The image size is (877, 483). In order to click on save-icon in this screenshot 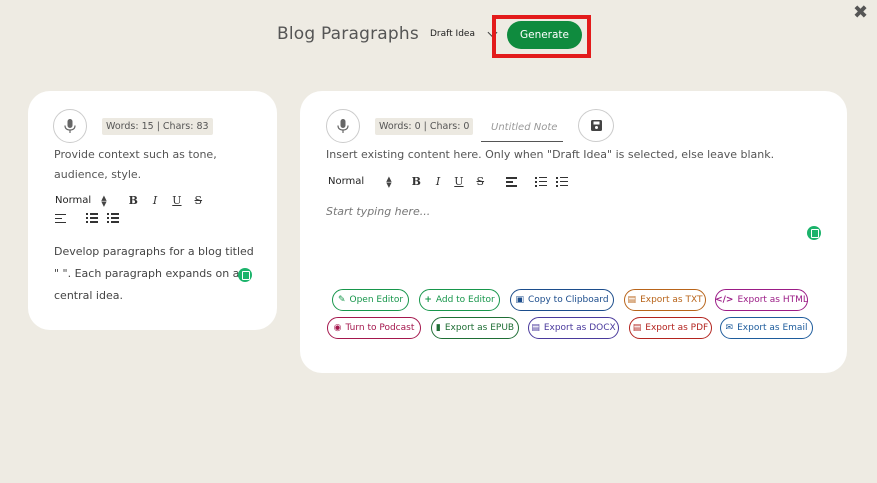, I will do `click(596, 125)`.